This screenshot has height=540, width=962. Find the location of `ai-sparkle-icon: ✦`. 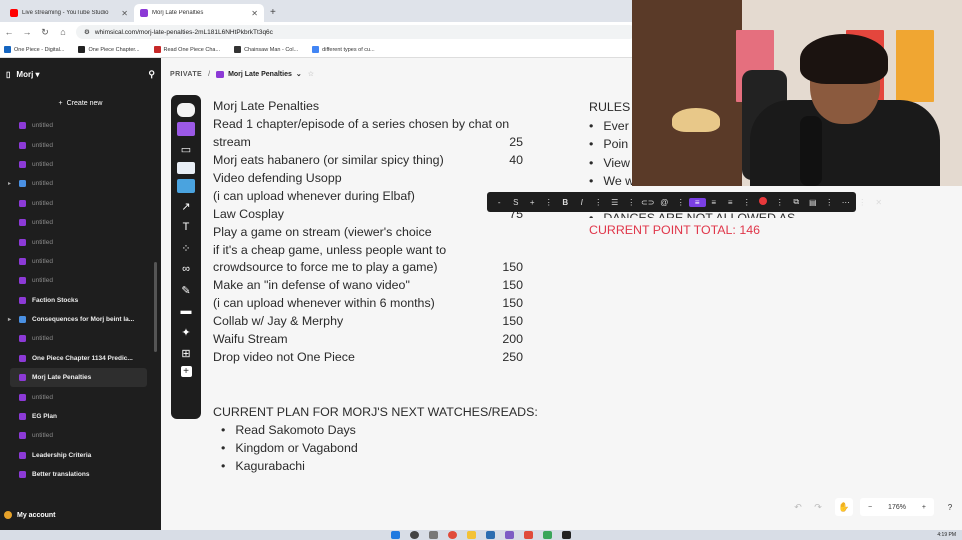

ai-sparkle-icon: ✦ is located at coordinates (186, 332).